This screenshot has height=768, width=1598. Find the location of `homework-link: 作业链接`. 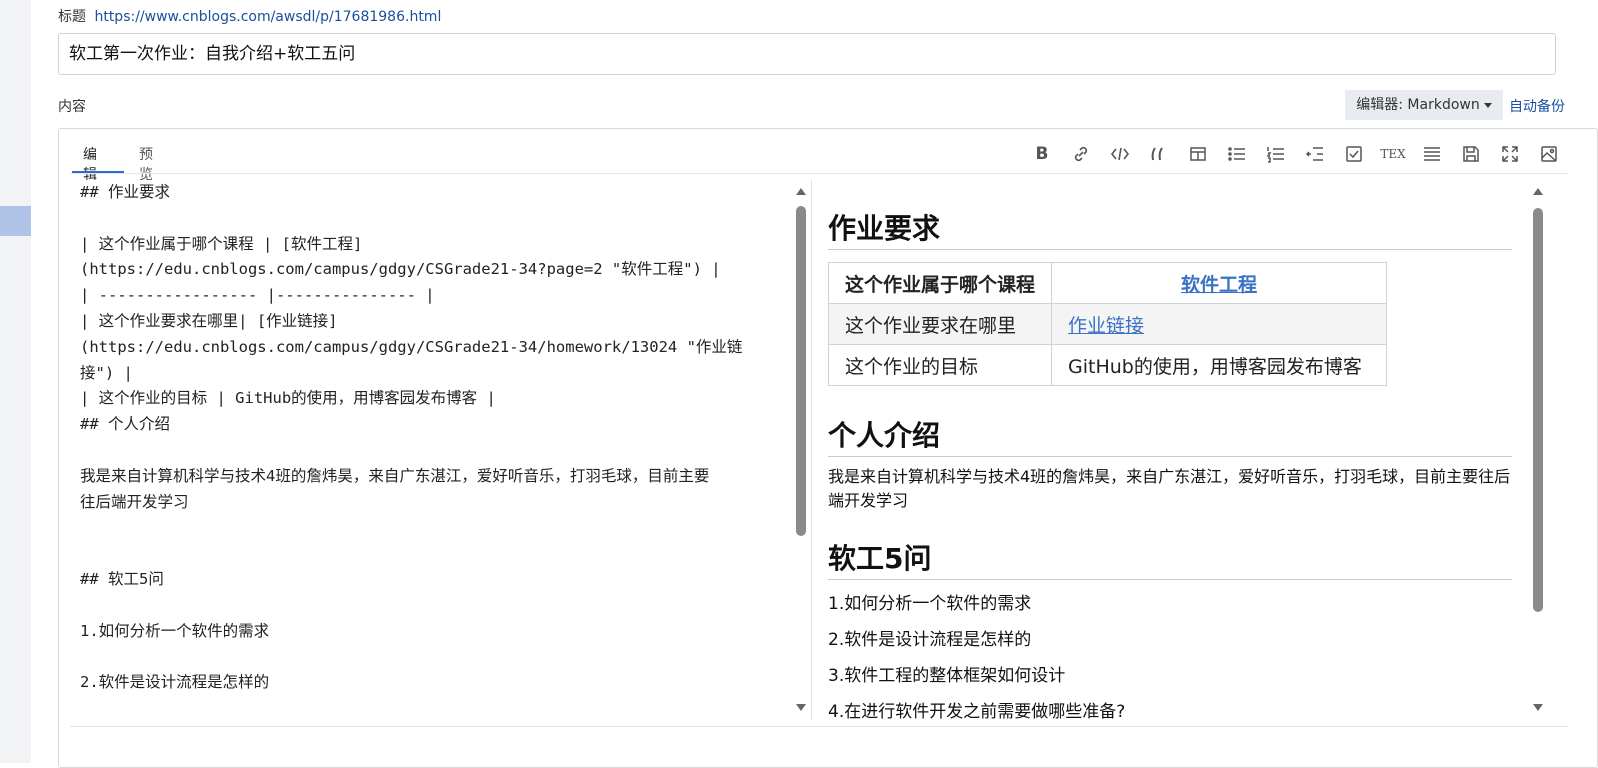

homework-link: 作业链接 is located at coordinates (1106, 326).